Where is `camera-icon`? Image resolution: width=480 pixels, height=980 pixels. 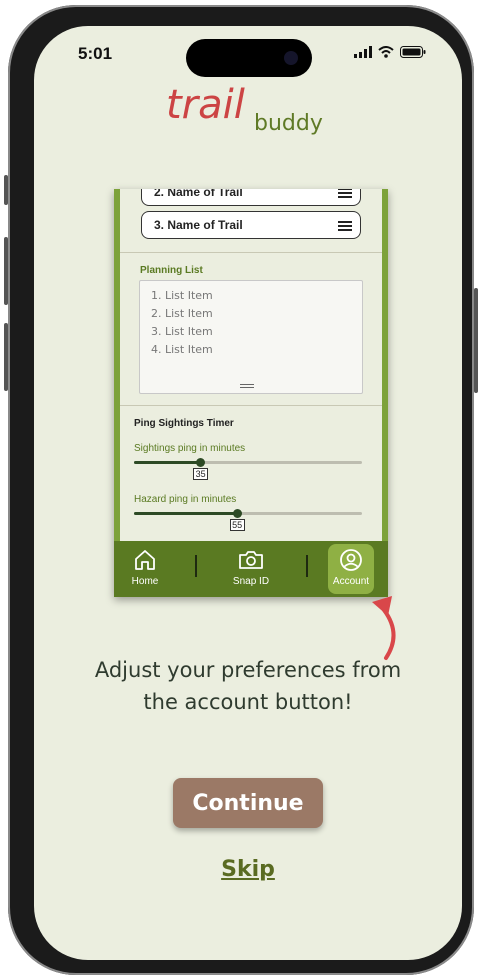
camera-icon is located at coordinates (251, 560).